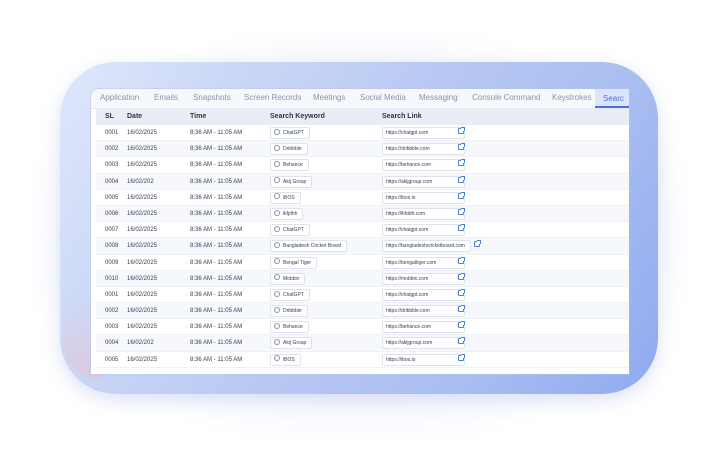 Image resolution: width=714 pixels, height=466 pixels. What do you see at coordinates (423, 294) in the screenshot?
I see `link-field: https://chatgpt.com` at bounding box center [423, 294].